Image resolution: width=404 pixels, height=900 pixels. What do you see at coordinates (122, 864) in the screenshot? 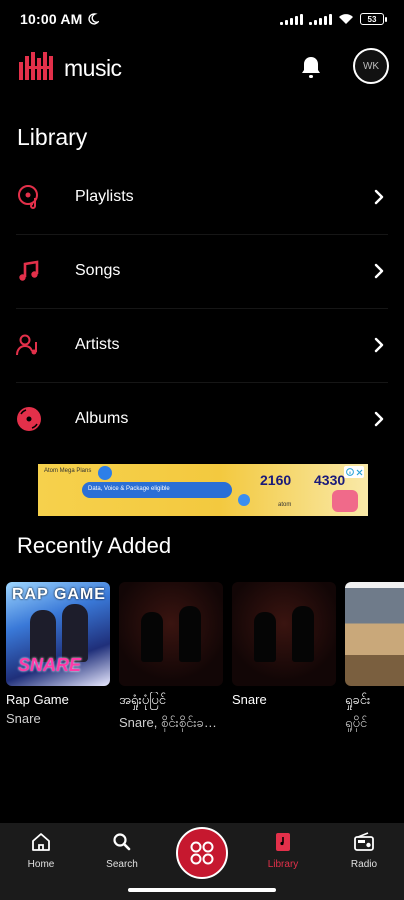
I see `nav-label: Search` at bounding box center [122, 864].